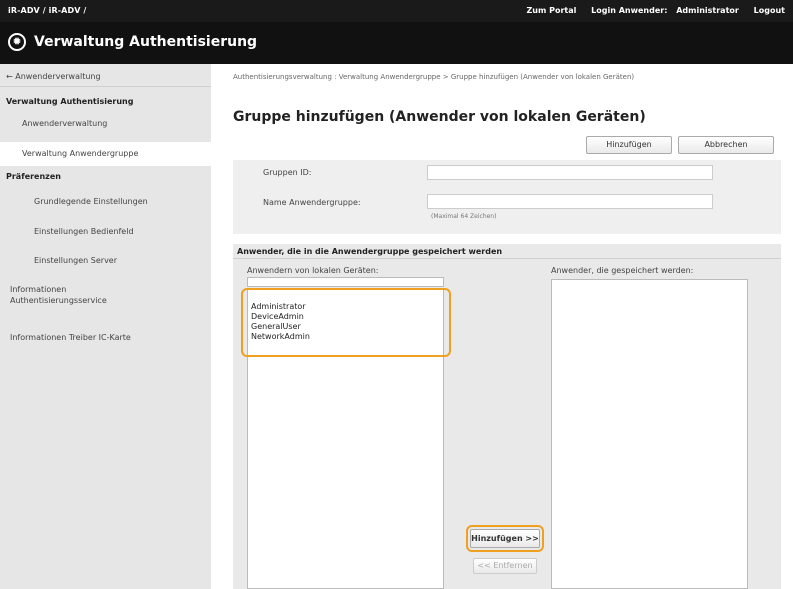  What do you see at coordinates (17, 42) in the screenshot?
I see `gear-icon: ✹` at bounding box center [17, 42].